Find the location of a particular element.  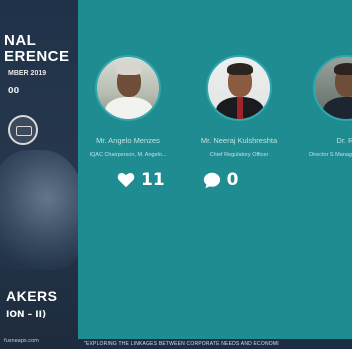

likes-count: 11 is located at coordinates (153, 180).